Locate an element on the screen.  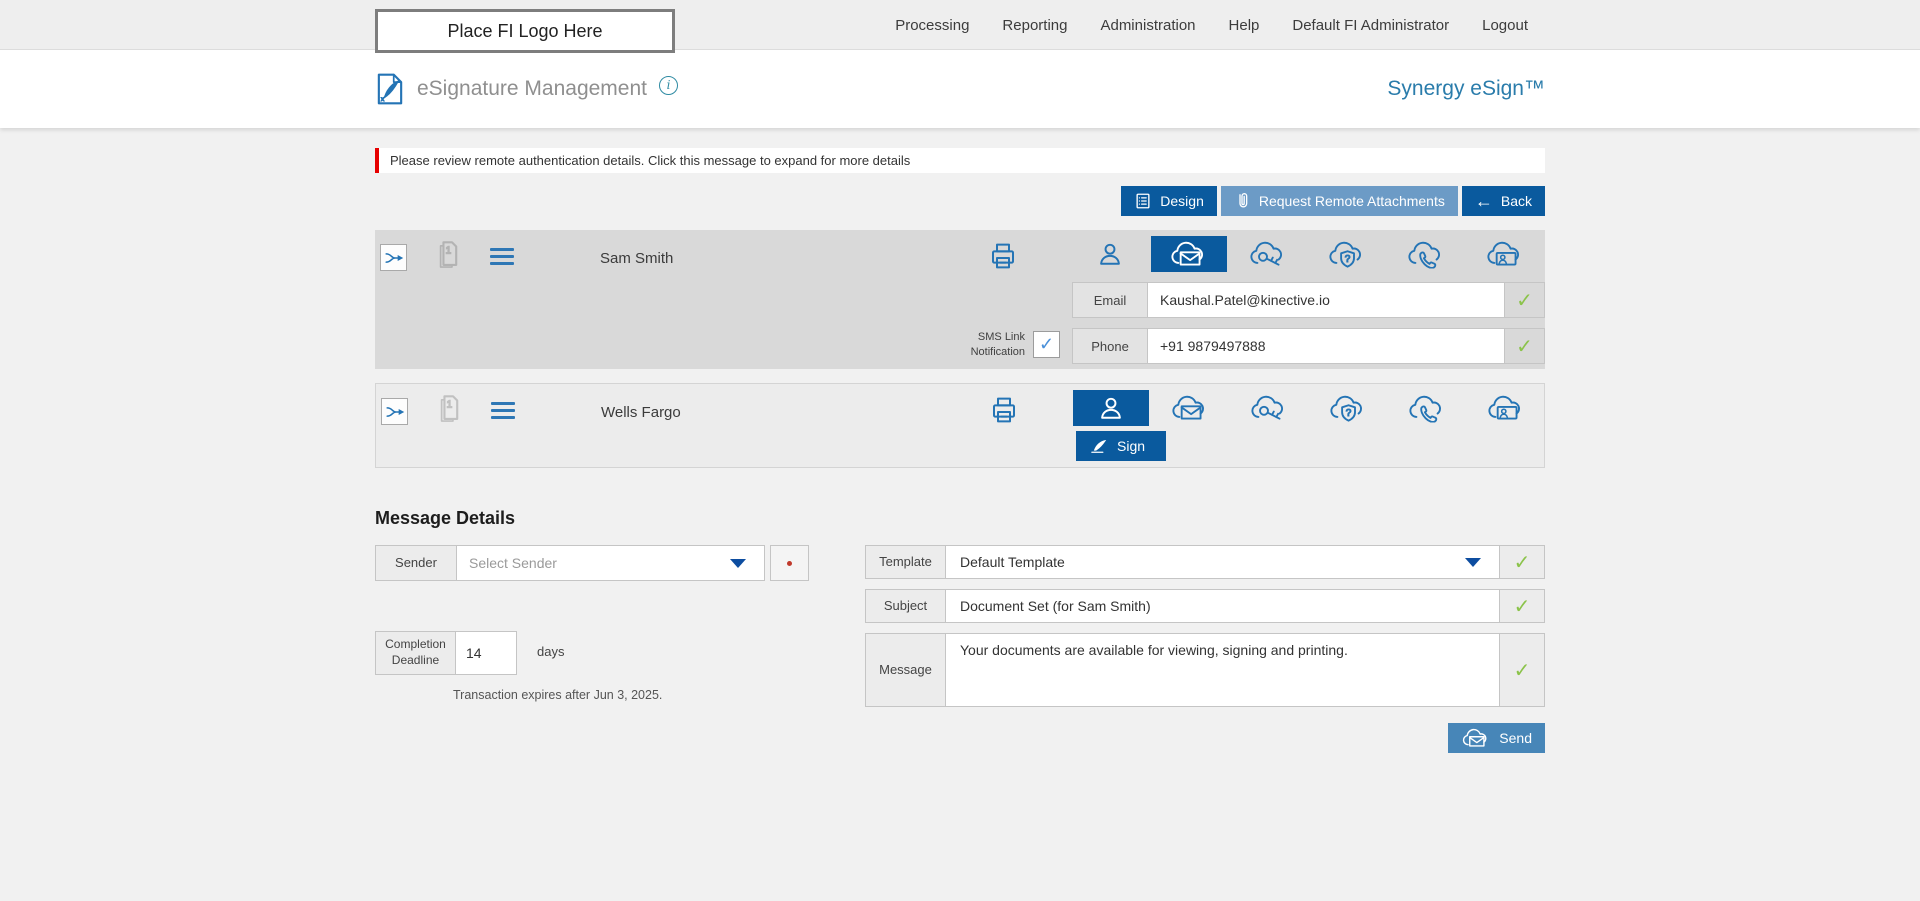
sign-button: Sign is located at coordinates (1121, 446).